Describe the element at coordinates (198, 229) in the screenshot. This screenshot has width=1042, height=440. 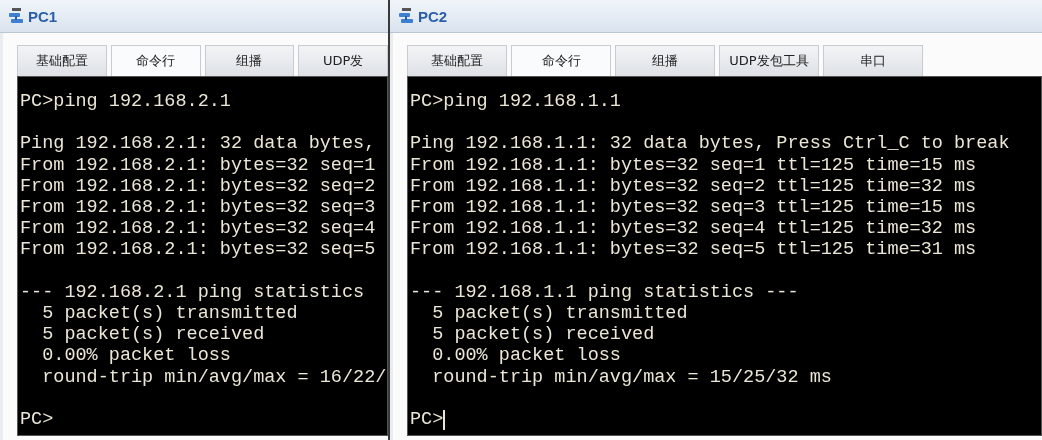
I see `terminal-line: From 192.168.2.1: bytes=32 seq=4` at that location.